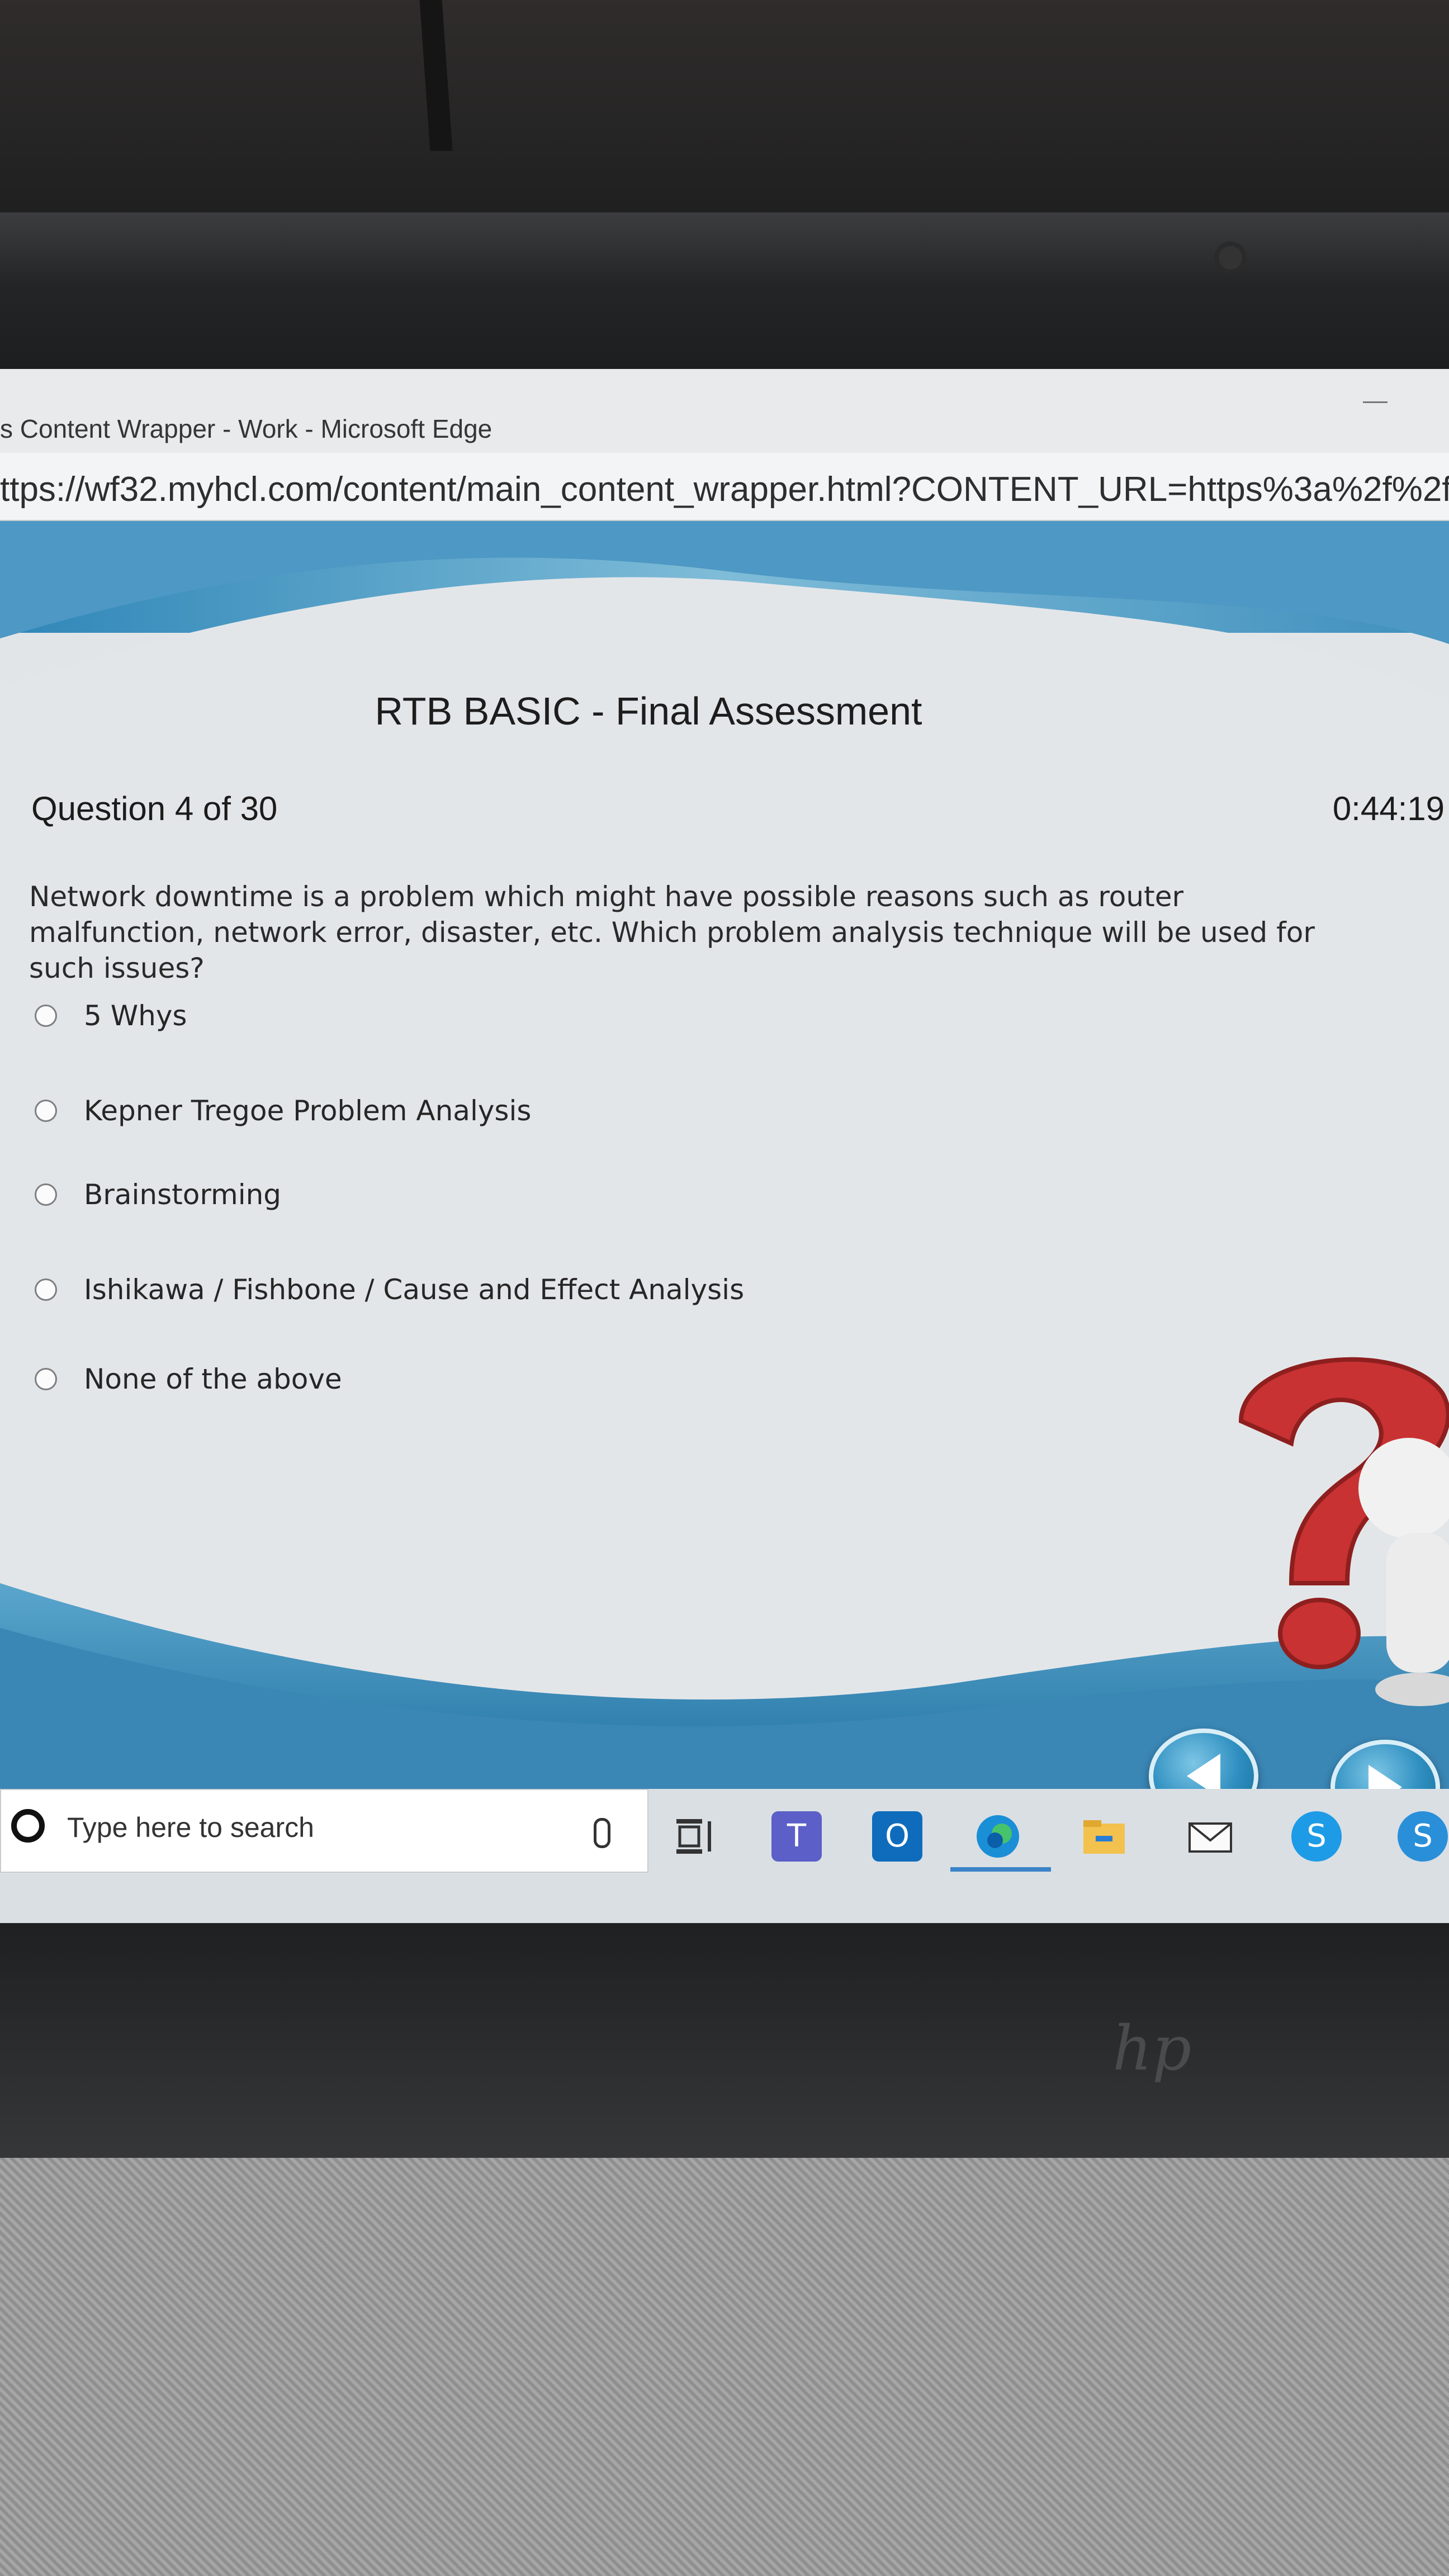 Image resolution: width=1449 pixels, height=2576 pixels. I want to click on microphone-icon, so click(602, 1833).